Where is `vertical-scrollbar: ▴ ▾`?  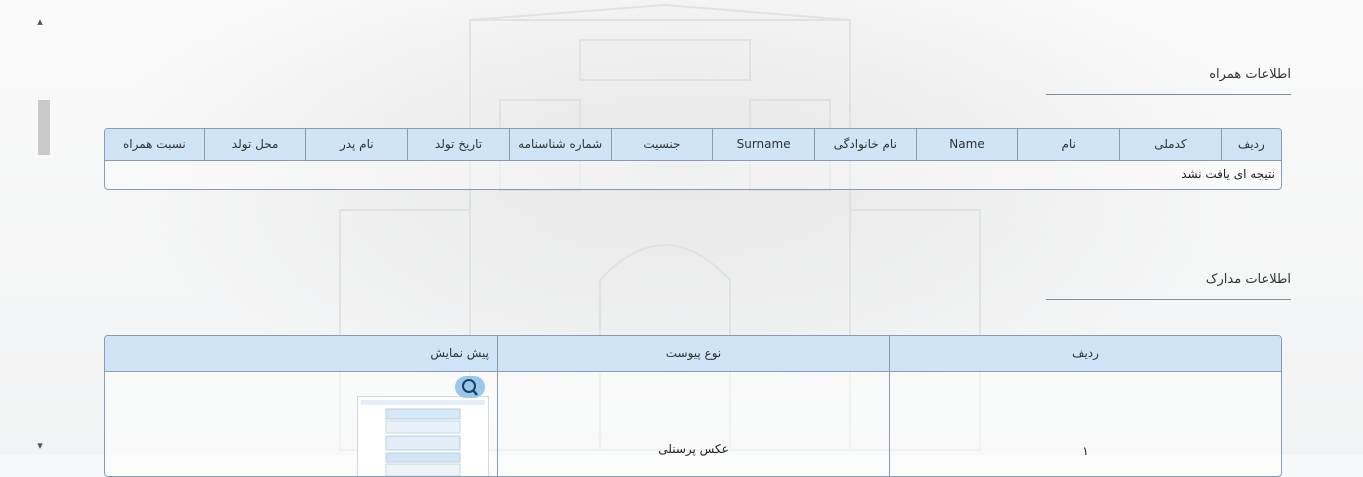 vertical-scrollbar: ▴ ▾ is located at coordinates (40, 232).